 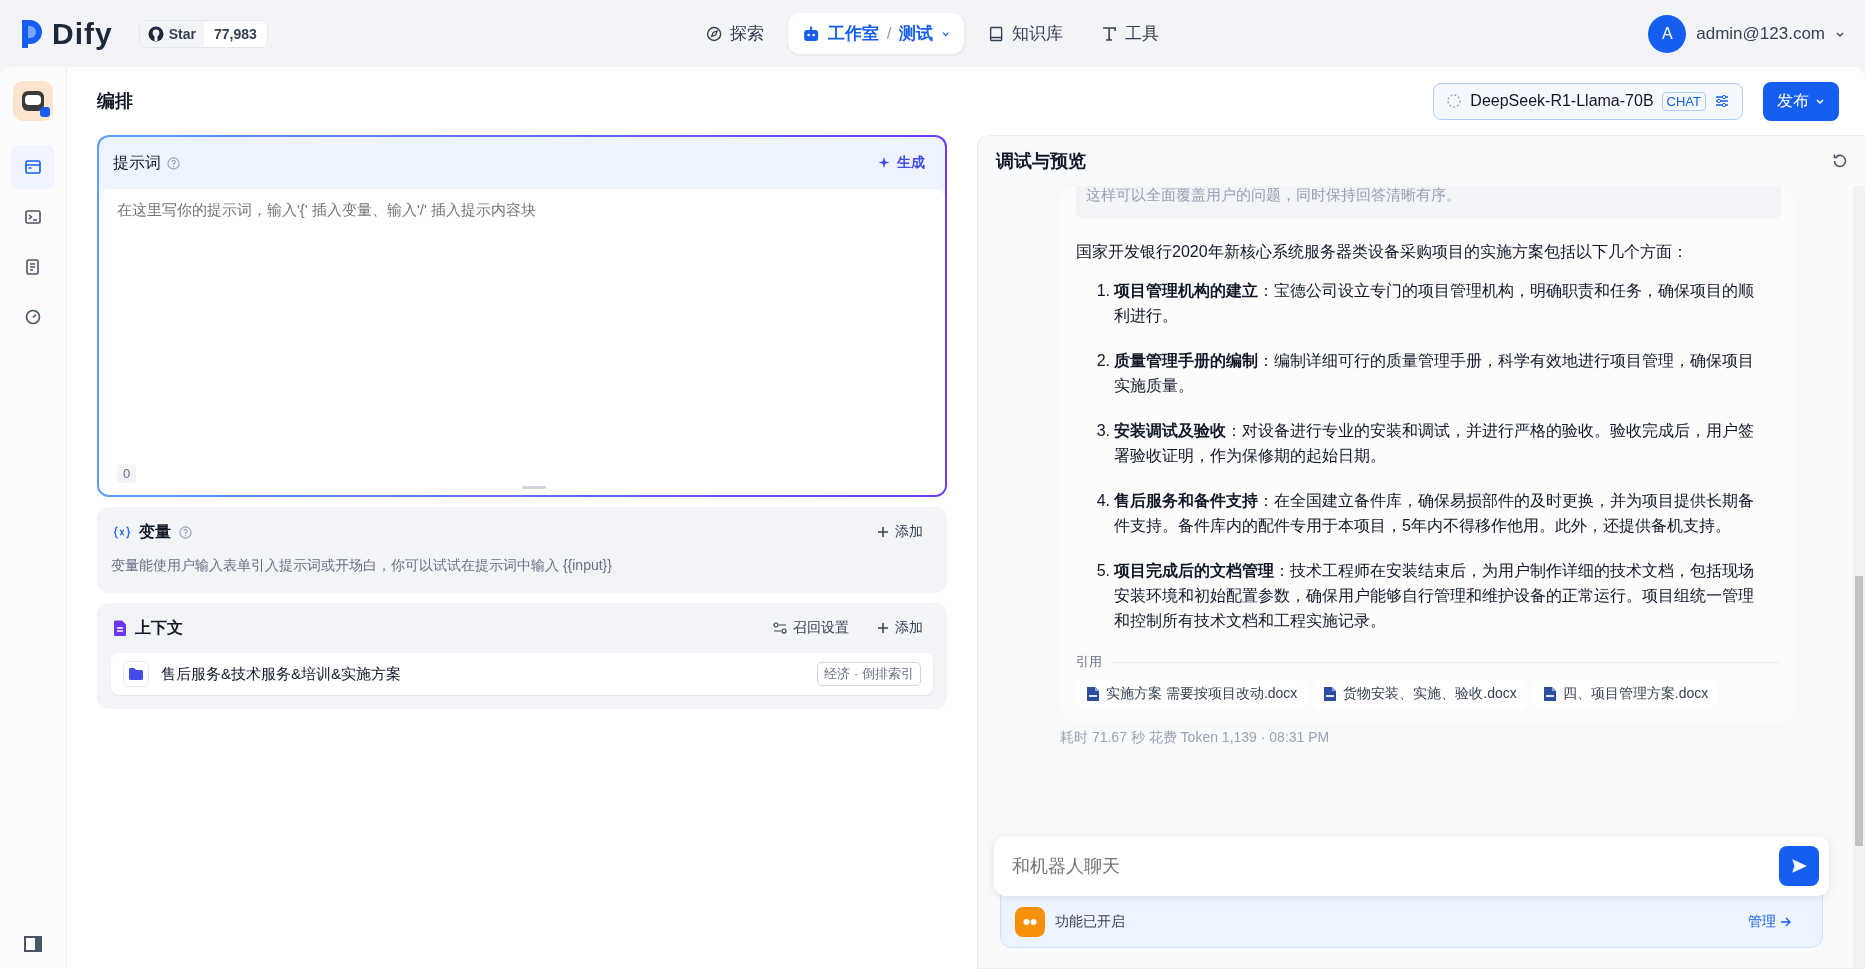 What do you see at coordinates (127, 473) in the screenshot?
I see `character-count: 0` at bounding box center [127, 473].